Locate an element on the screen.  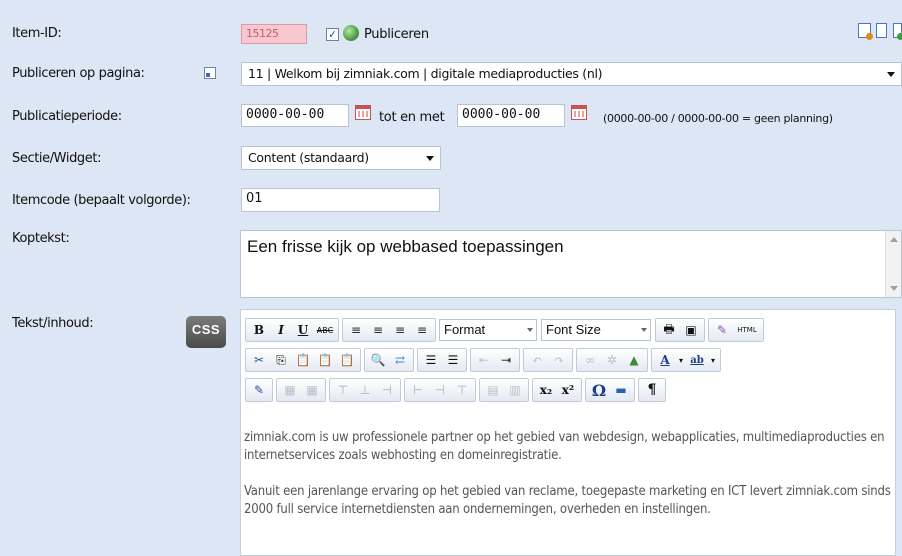
delete-col-icon: ⊤ is located at coordinates (462, 390).